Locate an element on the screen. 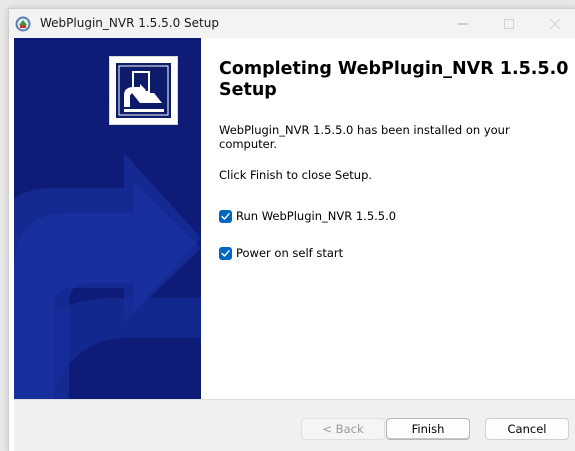 This screenshot has height=451, width=575. close-button is located at coordinates (553, 23).